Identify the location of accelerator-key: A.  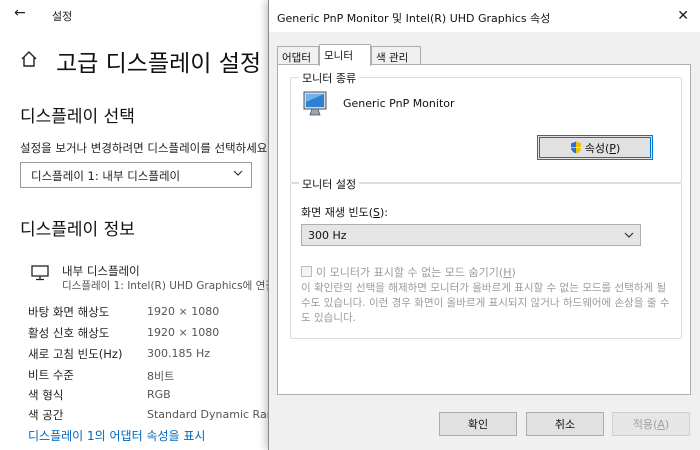
(661, 424).